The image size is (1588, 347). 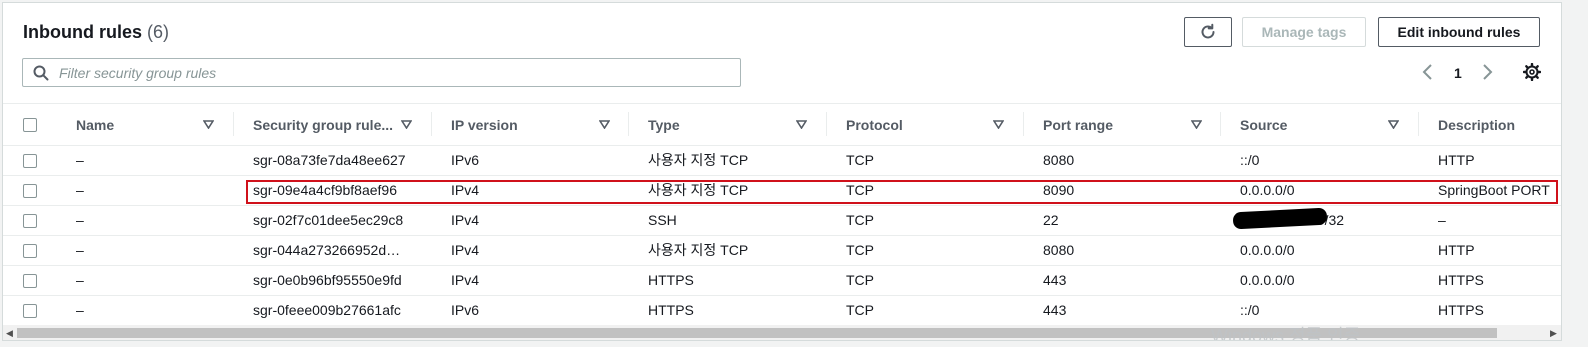 I want to click on refresh-icon, so click(x=1208, y=31).